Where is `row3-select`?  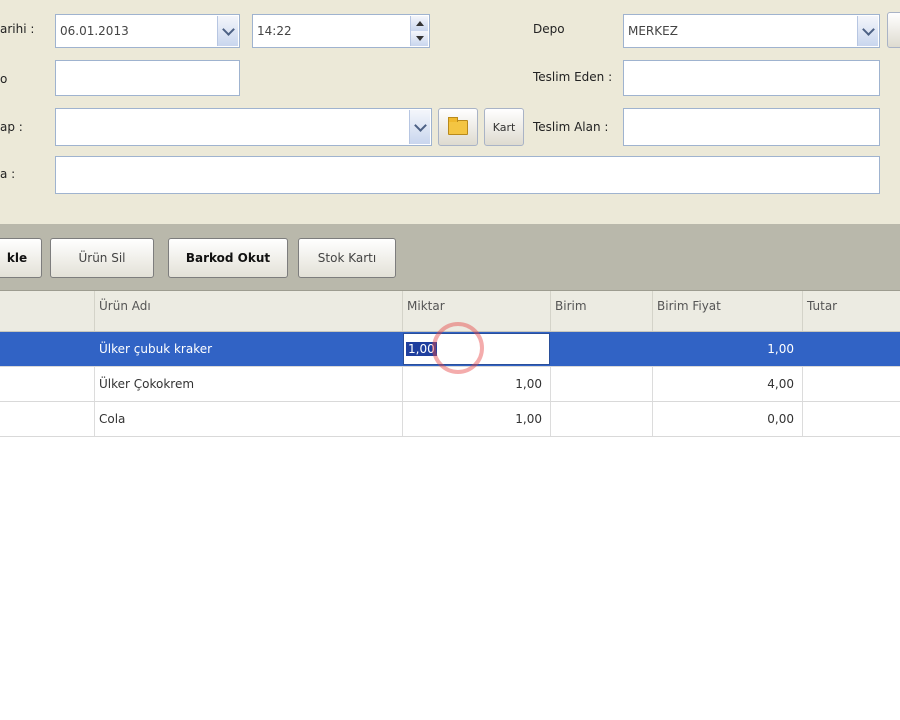 row3-select is located at coordinates (243, 127).